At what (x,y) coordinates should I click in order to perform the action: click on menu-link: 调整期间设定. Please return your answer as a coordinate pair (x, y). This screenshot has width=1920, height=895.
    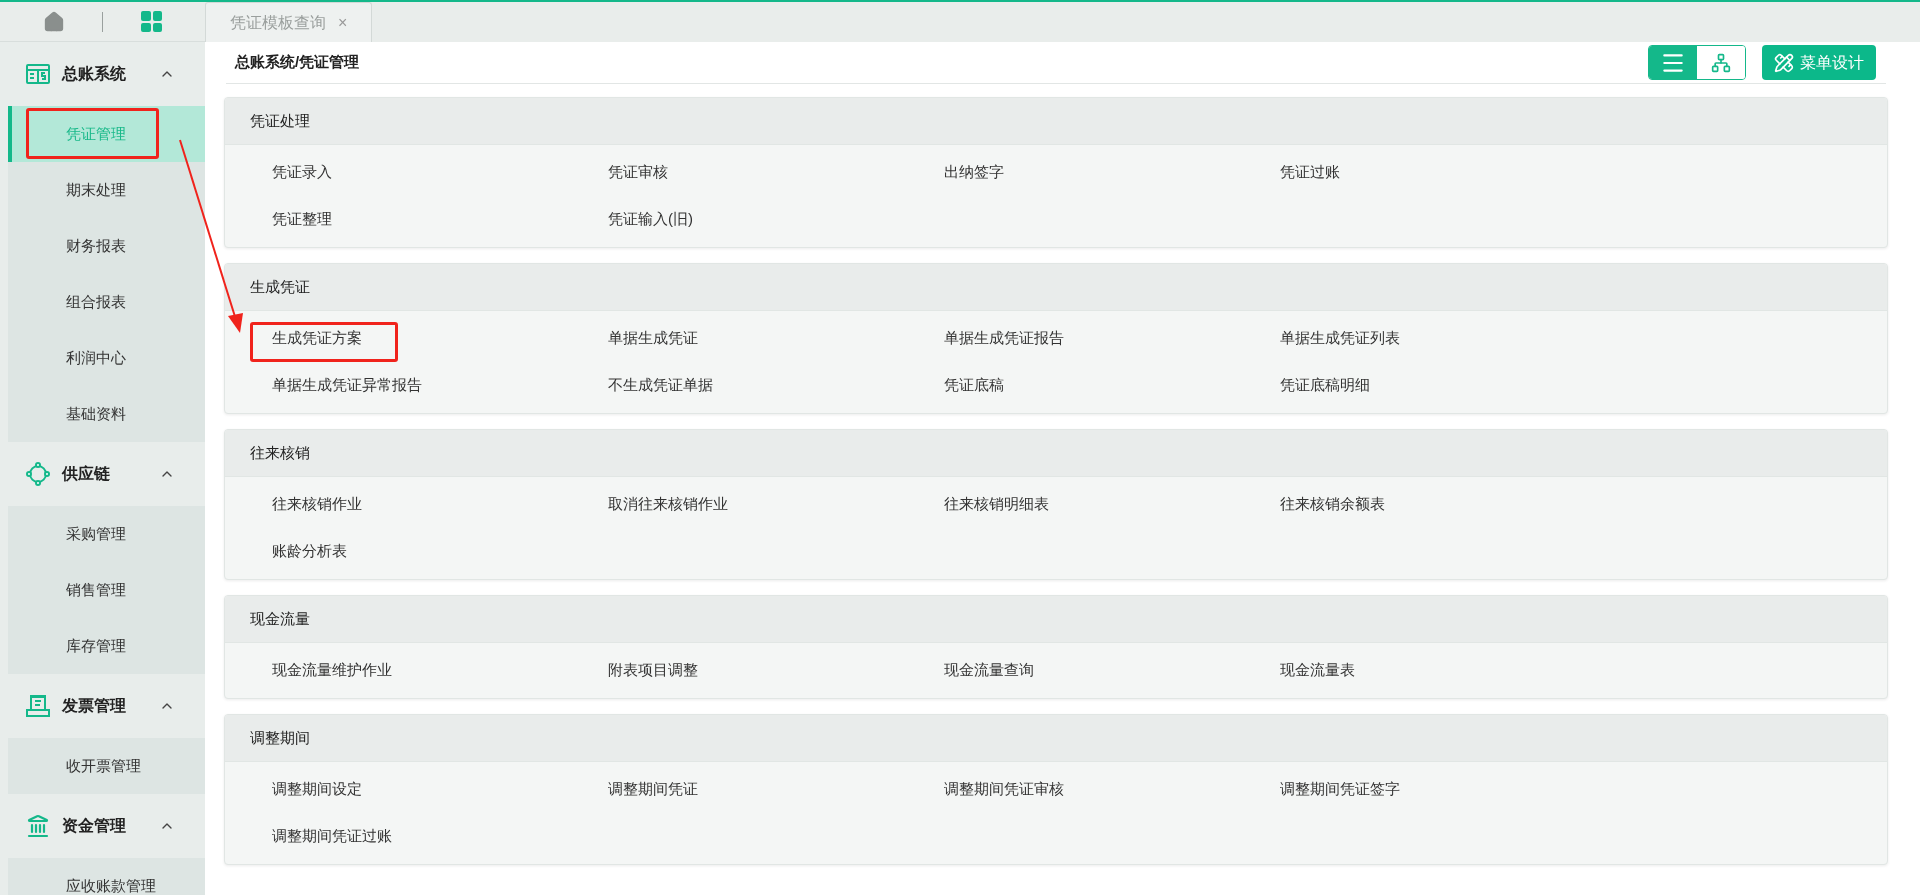
    Looking at the image, I should click on (317, 789).